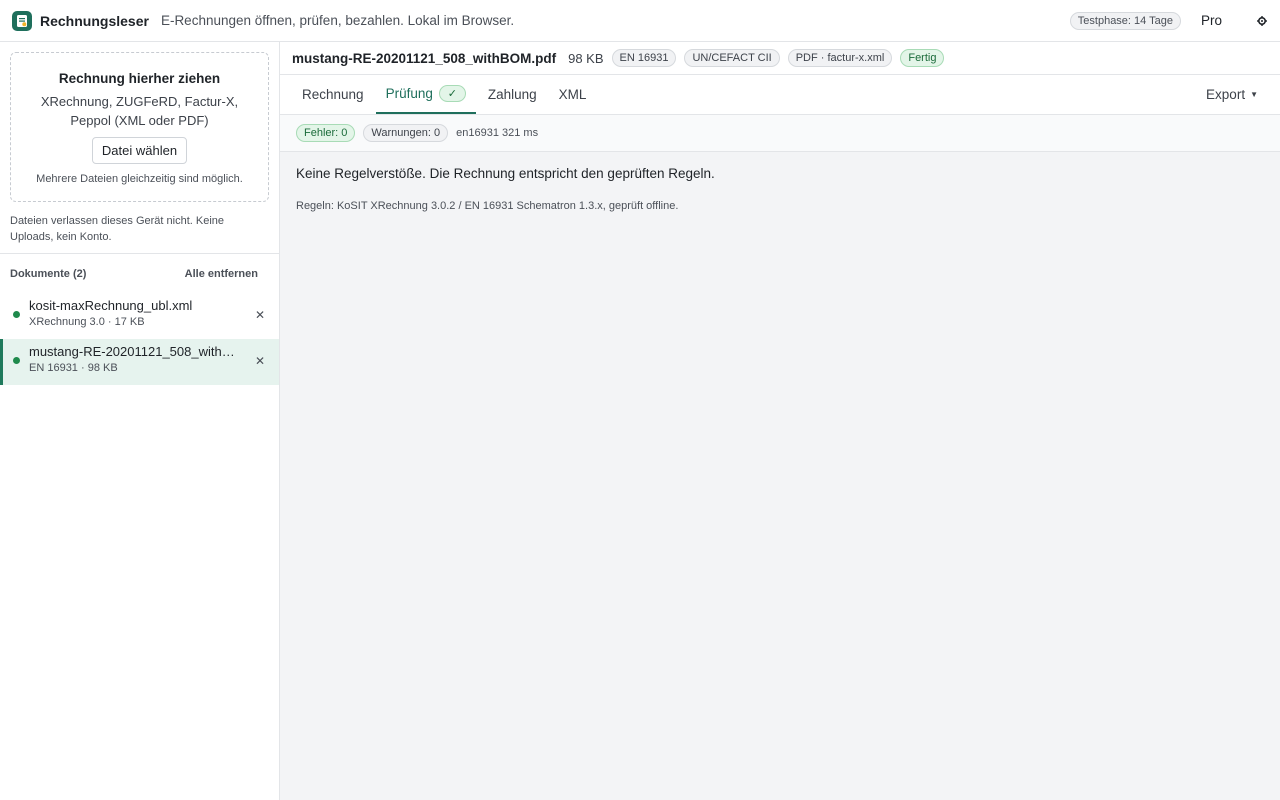  What do you see at coordinates (1262, 21) in the screenshot?
I see `gear-icon` at bounding box center [1262, 21].